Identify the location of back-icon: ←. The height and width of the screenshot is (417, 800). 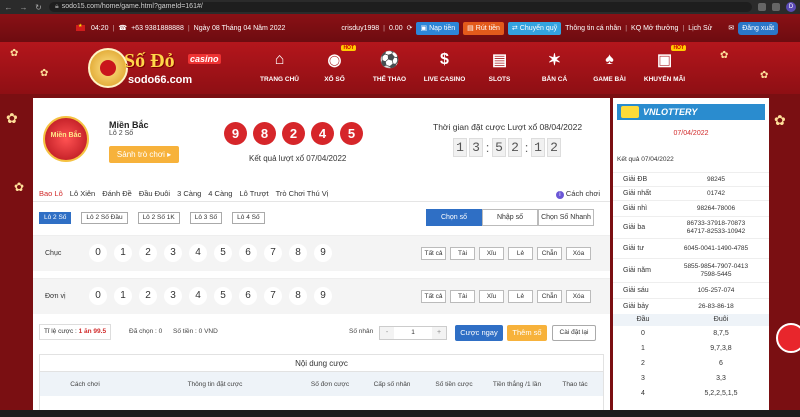
(8, 7).